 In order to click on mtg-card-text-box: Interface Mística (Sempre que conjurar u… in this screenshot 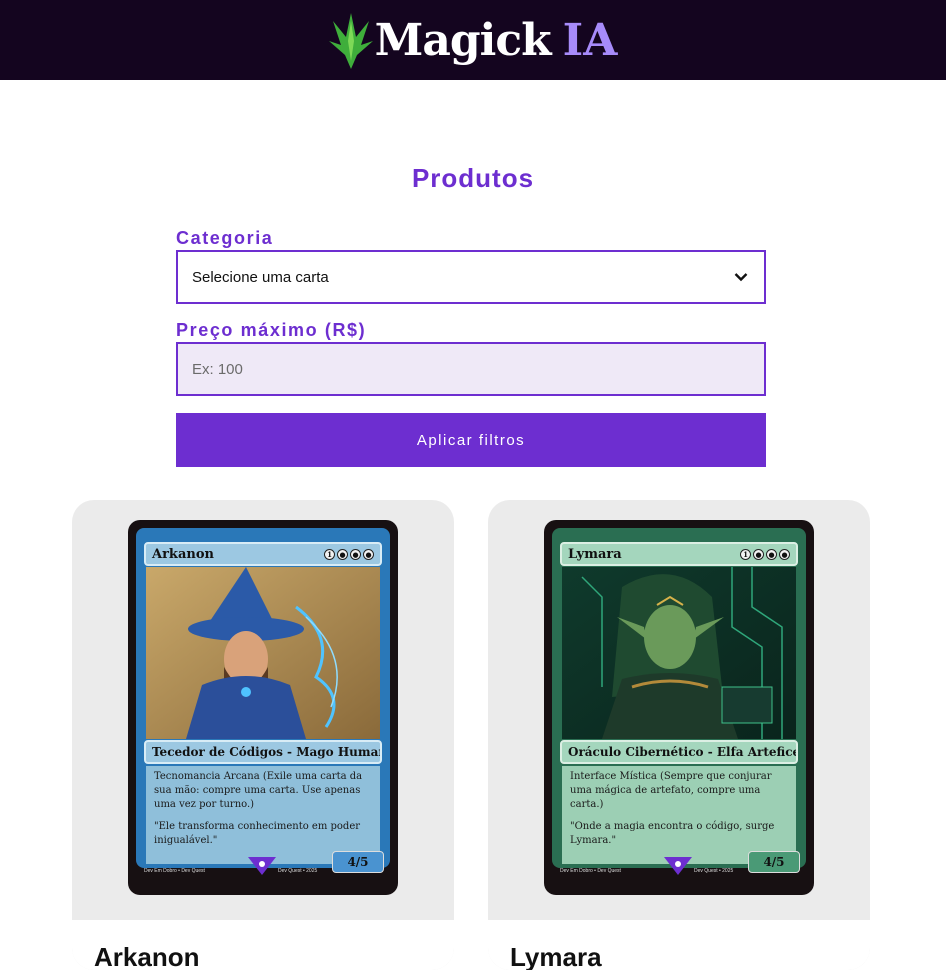, I will do `click(679, 815)`.